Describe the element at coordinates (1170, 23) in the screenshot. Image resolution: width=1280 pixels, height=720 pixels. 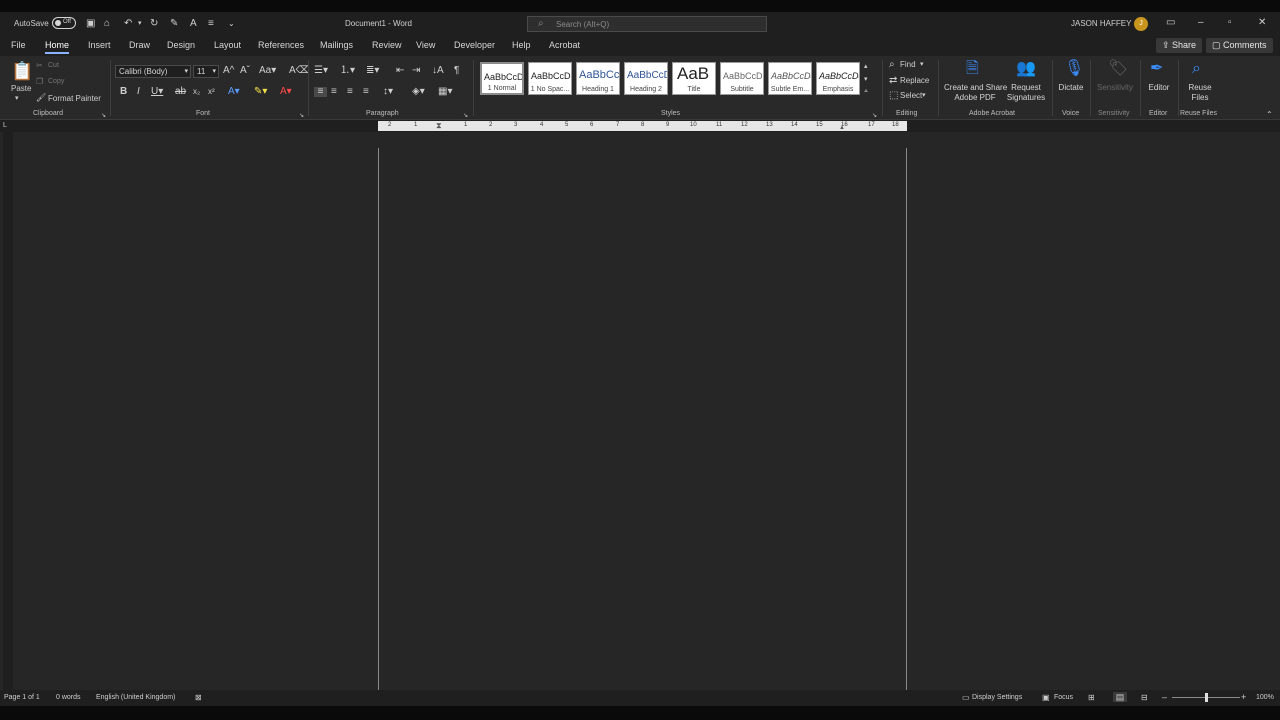
I see `ribbon-display-icon: ▭` at that location.